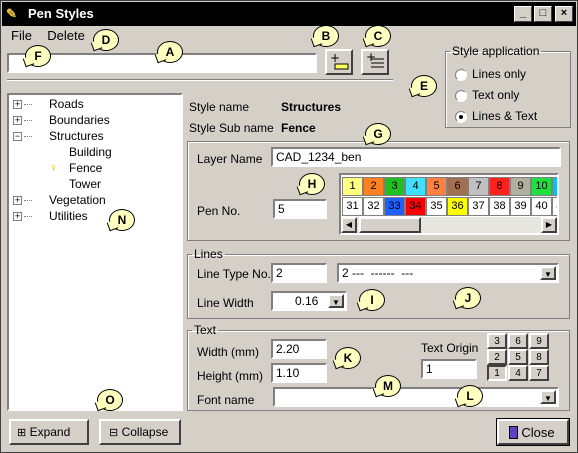 This screenshot has width=578, height=453. I want to click on text-origin-key: 9, so click(539, 341).